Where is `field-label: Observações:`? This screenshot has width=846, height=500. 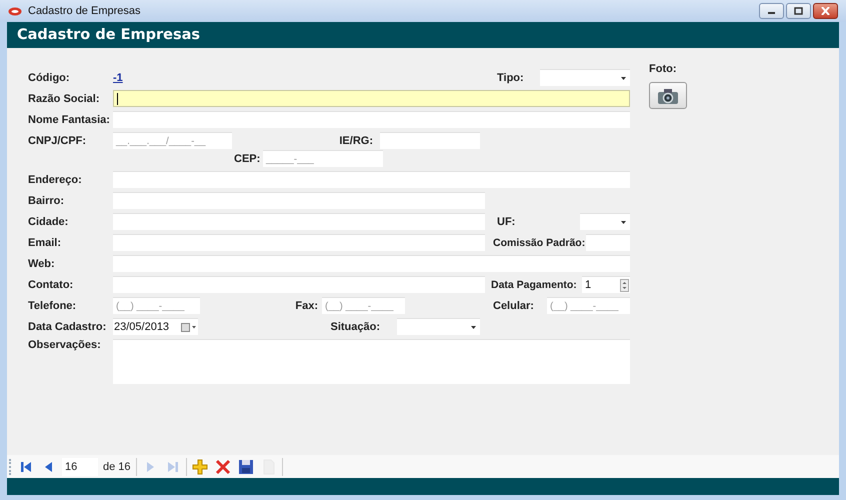 field-label: Observações: is located at coordinates (65, 345).